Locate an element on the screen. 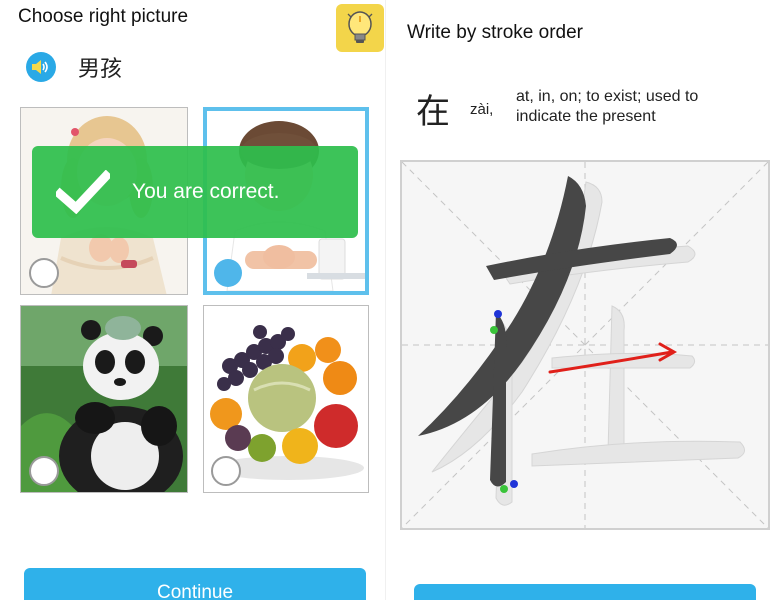 This screenshot has height=600, width=780. play-audio-button is located at coordinates (41, 67).